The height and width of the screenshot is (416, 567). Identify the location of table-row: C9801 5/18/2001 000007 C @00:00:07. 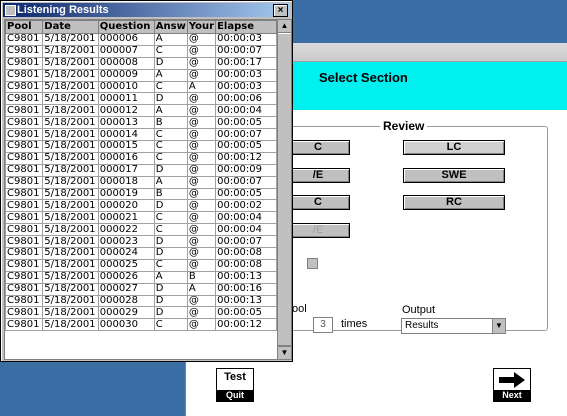
(141, 51).